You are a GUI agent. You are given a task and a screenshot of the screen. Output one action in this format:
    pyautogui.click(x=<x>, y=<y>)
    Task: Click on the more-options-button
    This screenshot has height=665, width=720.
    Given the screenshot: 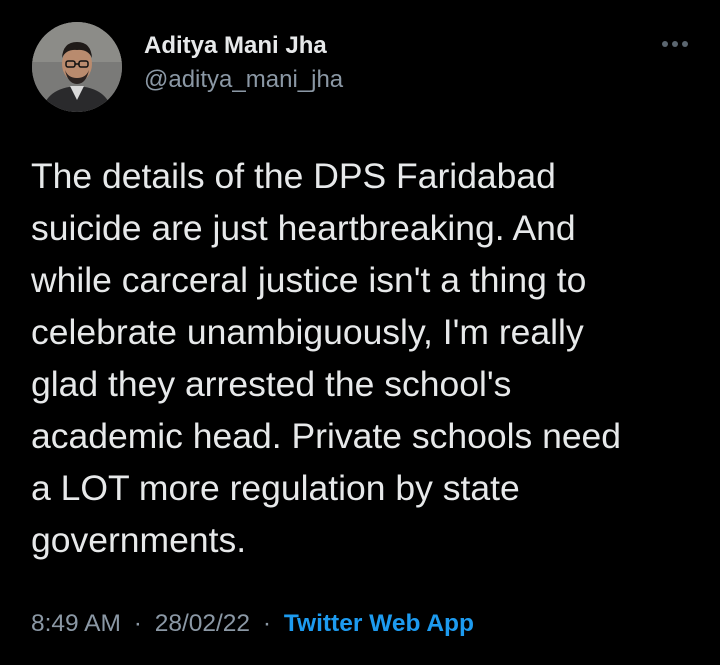 What is the action you would take?
    pyautogui.click(x=675, y=44)
    